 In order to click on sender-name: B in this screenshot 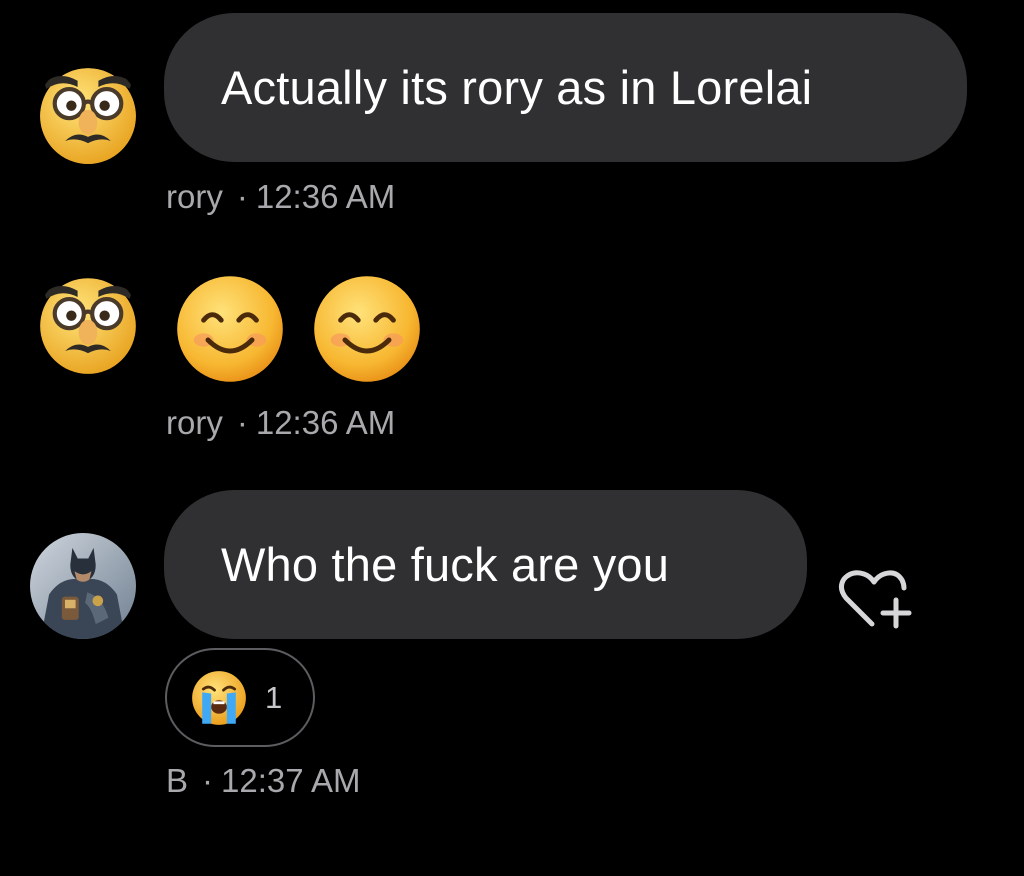, I will do `click(177, 780)`.